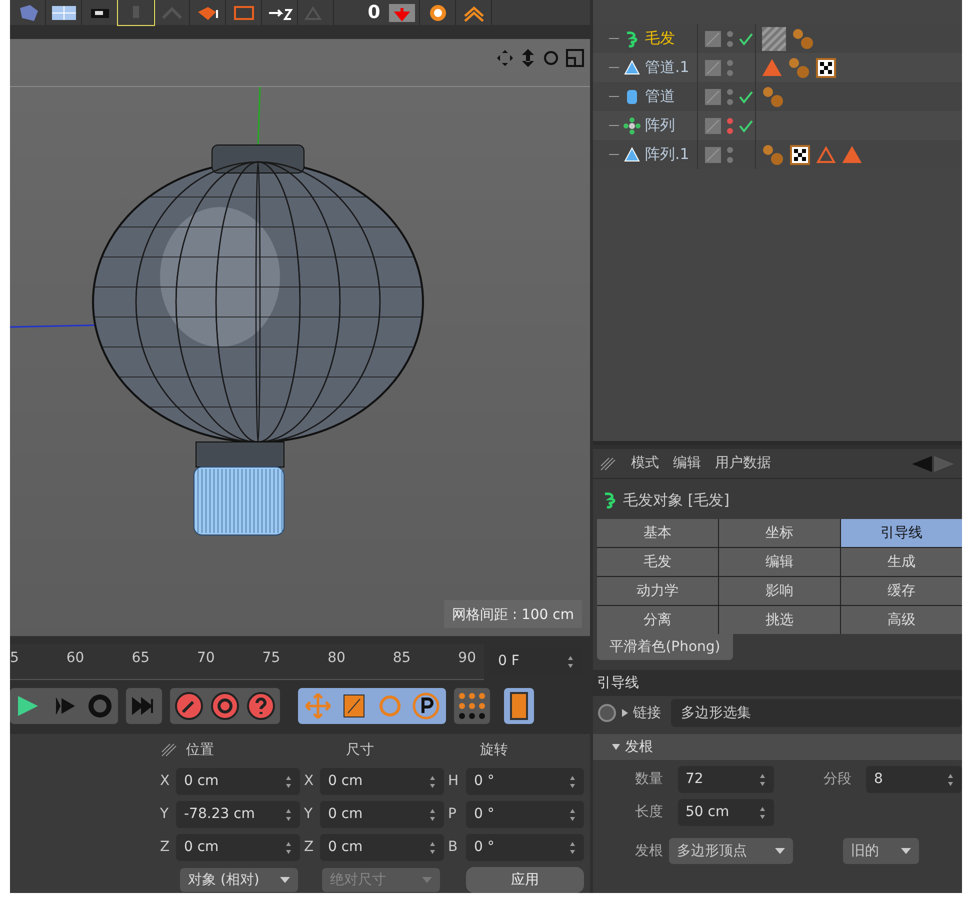 Image resolution: width=972 pixels, height=905 pixels. Describe the element at coordinates (337, 658) in the screenshot. I see `timeline-tick-label: 80` at that location.